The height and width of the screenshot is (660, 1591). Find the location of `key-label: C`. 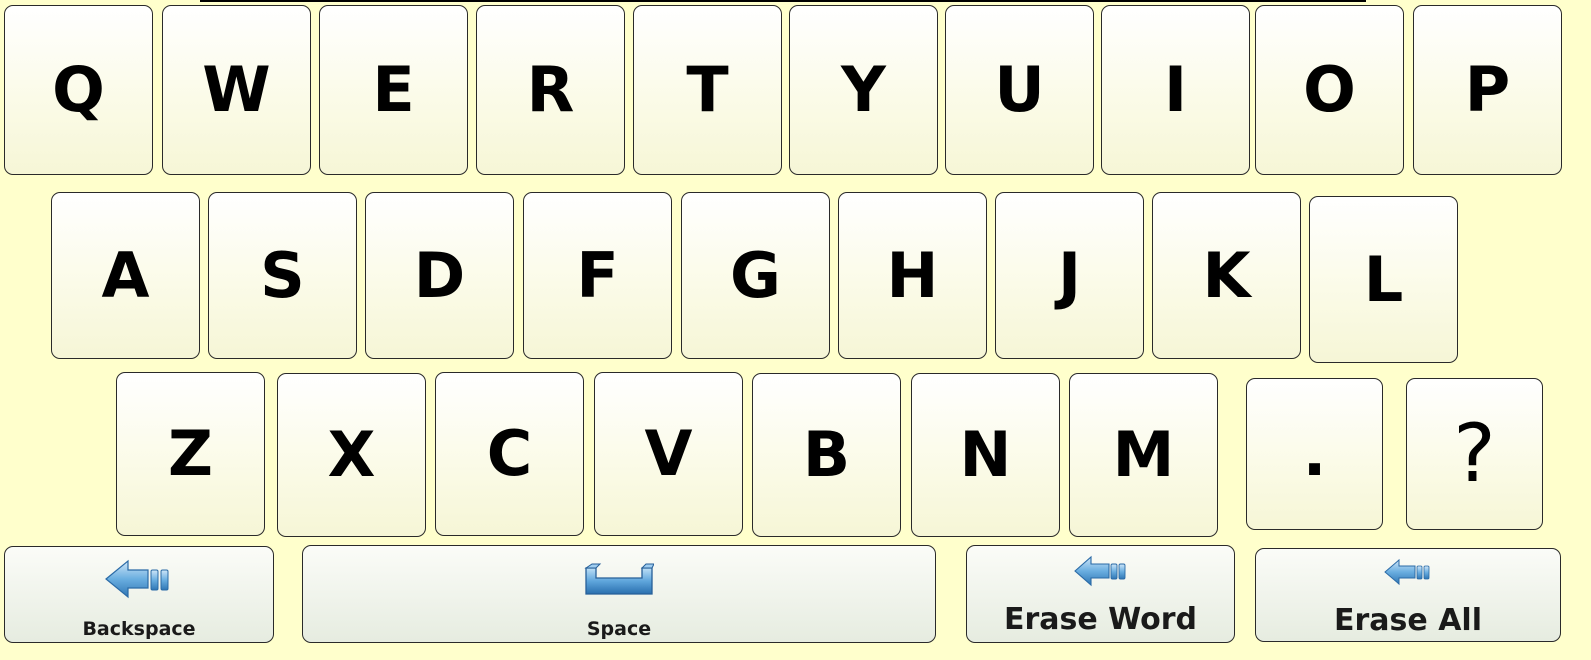

key-label: C is located at coordinates (509, 453).